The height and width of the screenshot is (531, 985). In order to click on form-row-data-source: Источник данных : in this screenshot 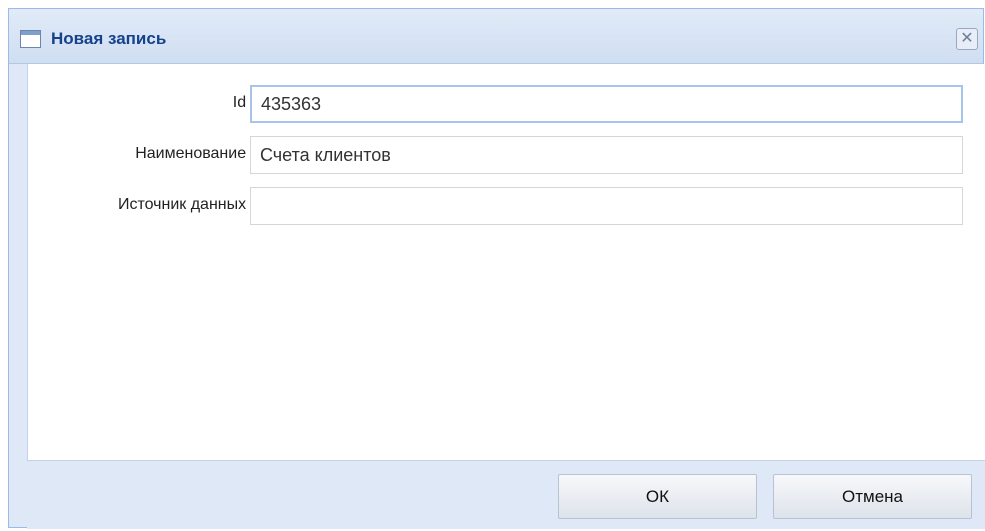, I will do `click(506, 206)`.